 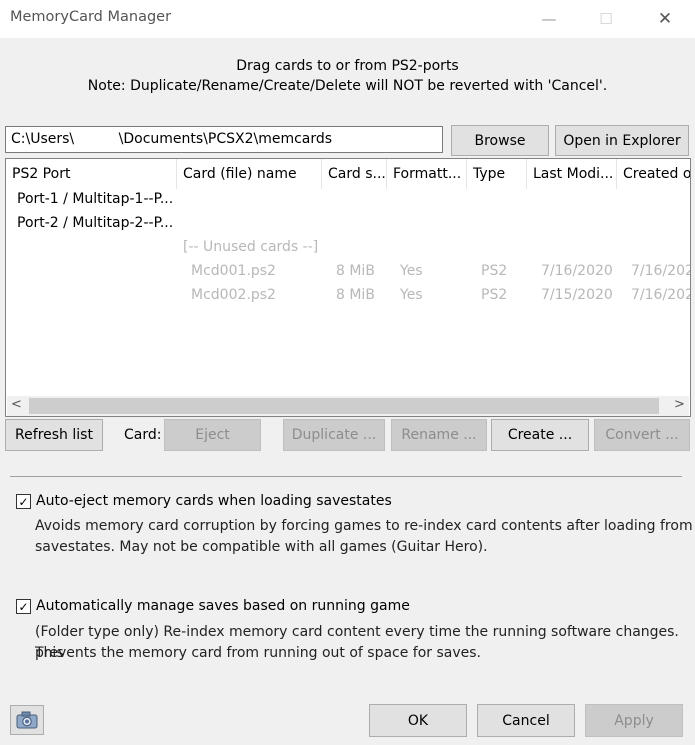 I want to click on instruction-line-1: Drag cards to or from PS2-ports, so click(x=347, y=66).